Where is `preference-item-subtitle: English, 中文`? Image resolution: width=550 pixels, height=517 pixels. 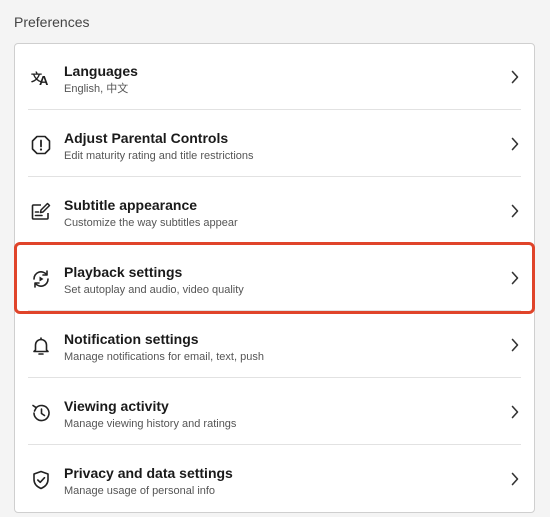 preference-item-subtitle: English, 中文 is located at coordinates (96, 89).